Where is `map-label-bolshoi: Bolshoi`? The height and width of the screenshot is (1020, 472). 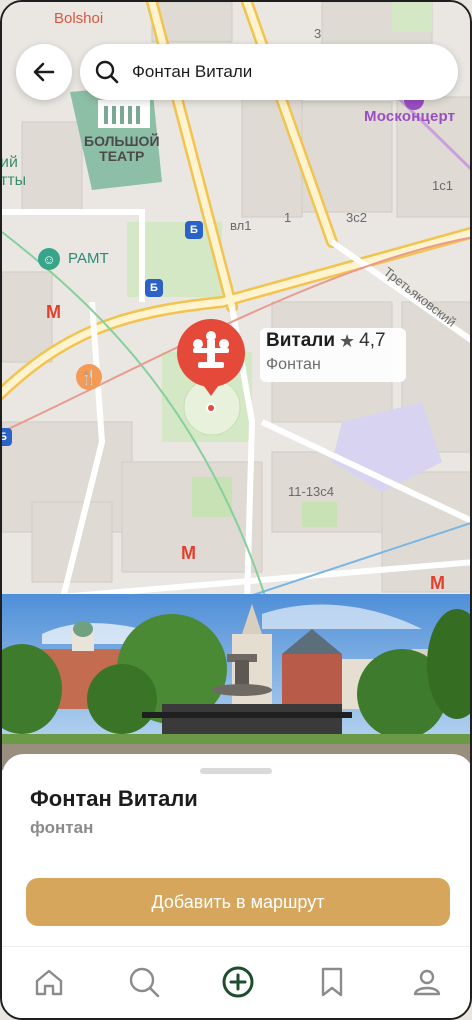
map-label-bolshoi: Bolshoi is located at coordinates (79, 18).